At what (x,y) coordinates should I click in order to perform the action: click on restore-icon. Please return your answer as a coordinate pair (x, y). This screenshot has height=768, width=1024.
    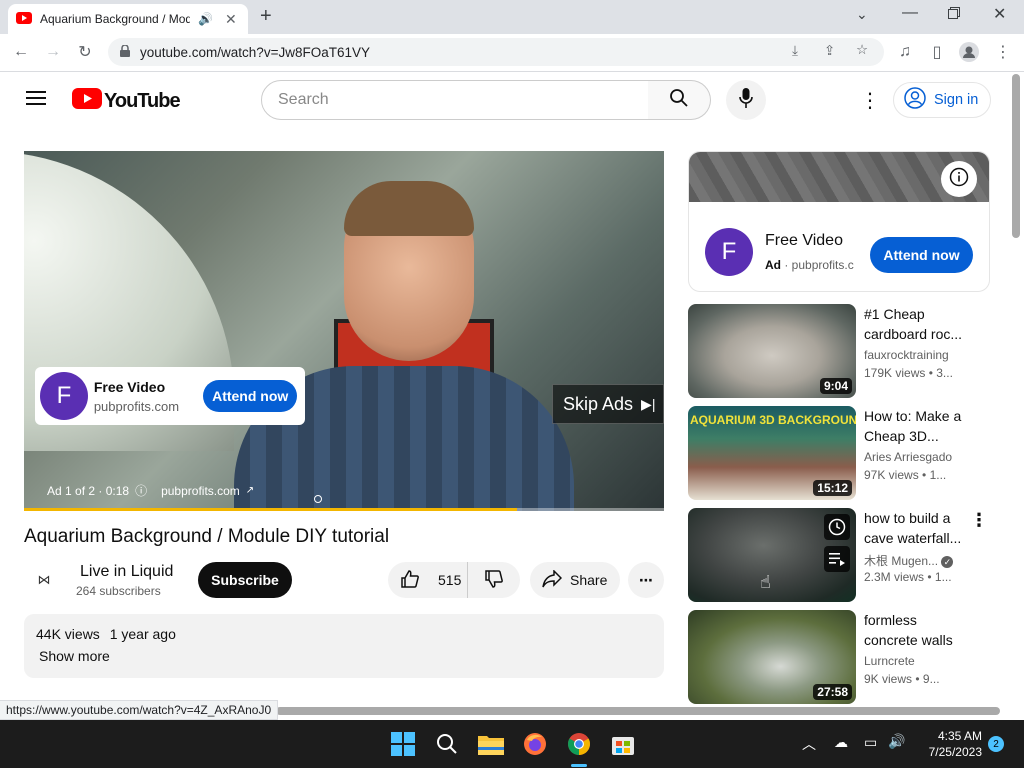
    Looking at the image, I should click on (954, 15).